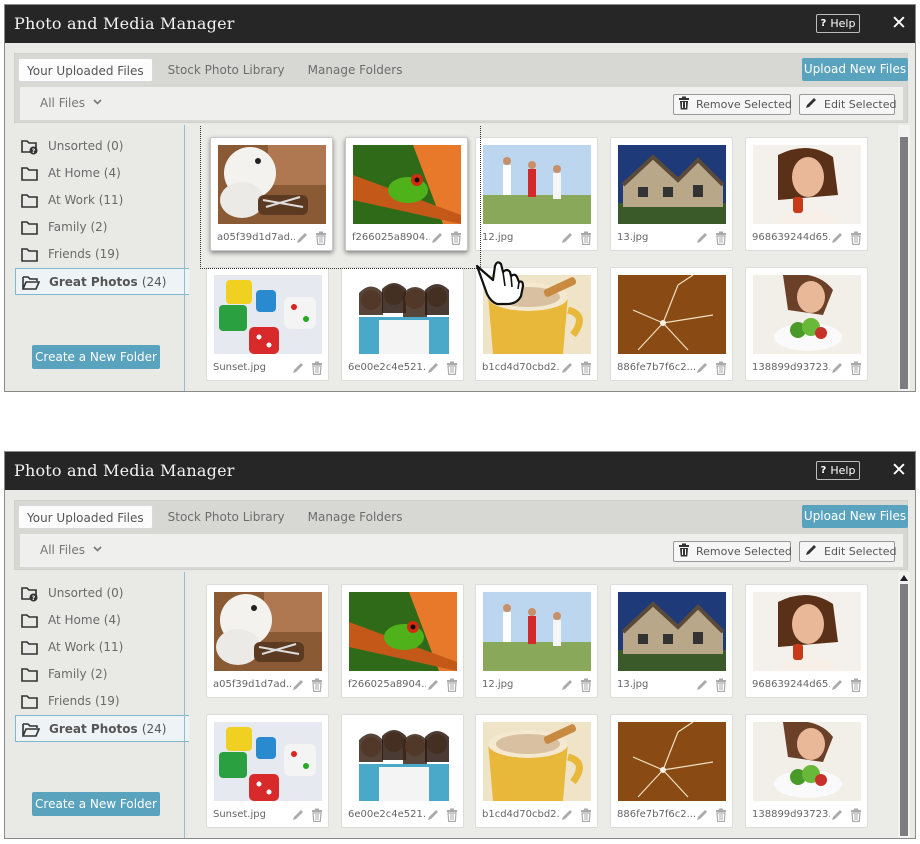 Image resolution: width=920 pixels, height=844 pixels. What do you see at coordinates (239, 367) in the screenshot?
I see `photo-filename: Sunset.jpg` at bounding box center [239, 367].